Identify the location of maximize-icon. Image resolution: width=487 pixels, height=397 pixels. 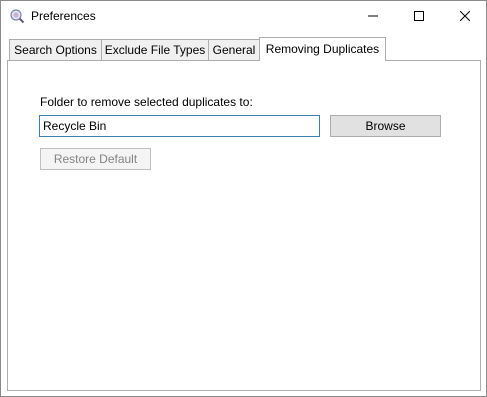
(419, 17).